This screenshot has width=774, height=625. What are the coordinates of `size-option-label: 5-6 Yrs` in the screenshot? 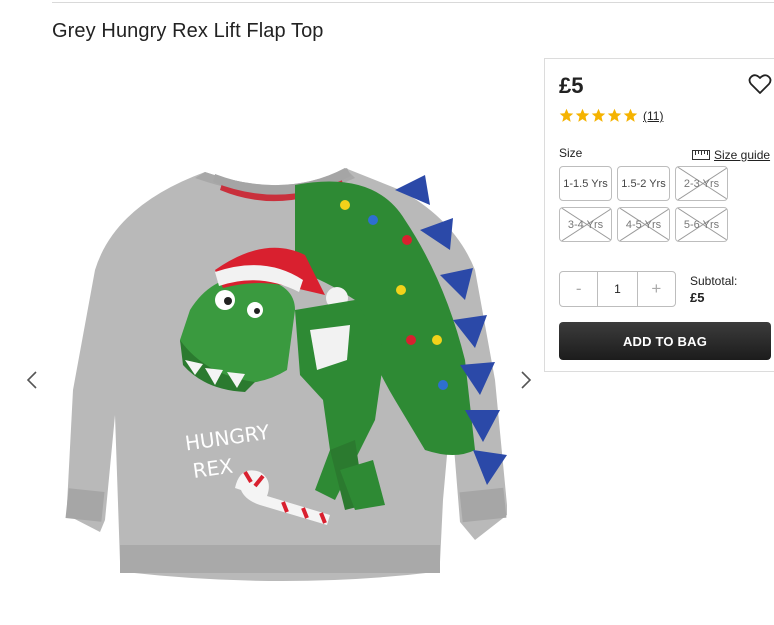 It's located at (701, 224).